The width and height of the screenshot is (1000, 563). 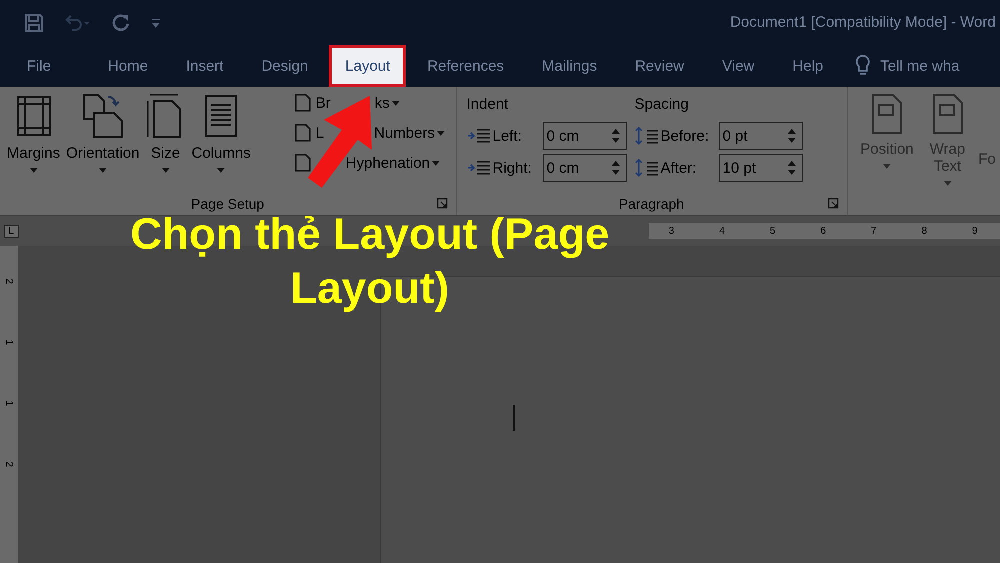 What do you see at coordinates (512, 168) in the screenshot?
I see `field-label: Right:` at bounding box center [512, 168].